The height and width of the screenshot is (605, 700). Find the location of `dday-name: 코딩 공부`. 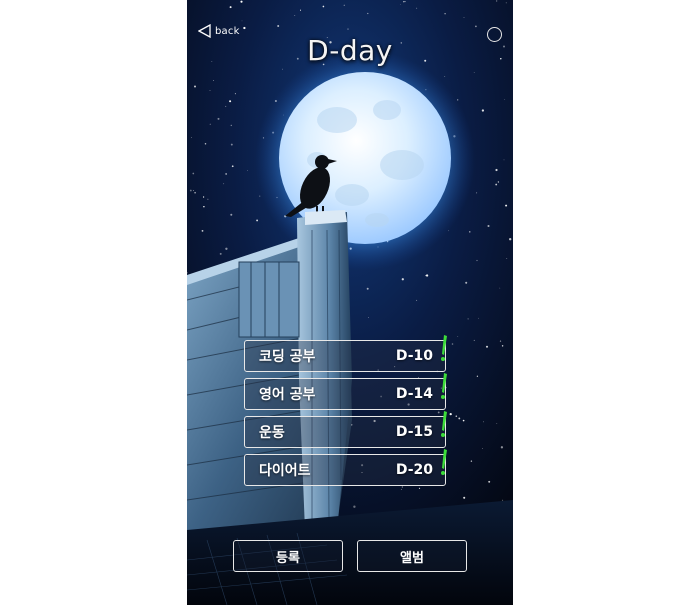

dday-name: 코딩 공부 is located at coordinates (287, 357).